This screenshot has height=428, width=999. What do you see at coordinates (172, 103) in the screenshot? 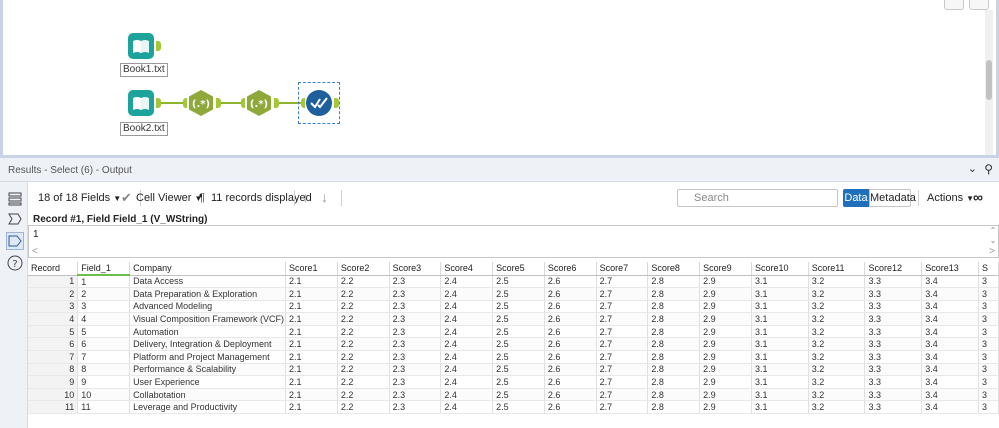
I see `connection-line` at bounding box center [172, 103].